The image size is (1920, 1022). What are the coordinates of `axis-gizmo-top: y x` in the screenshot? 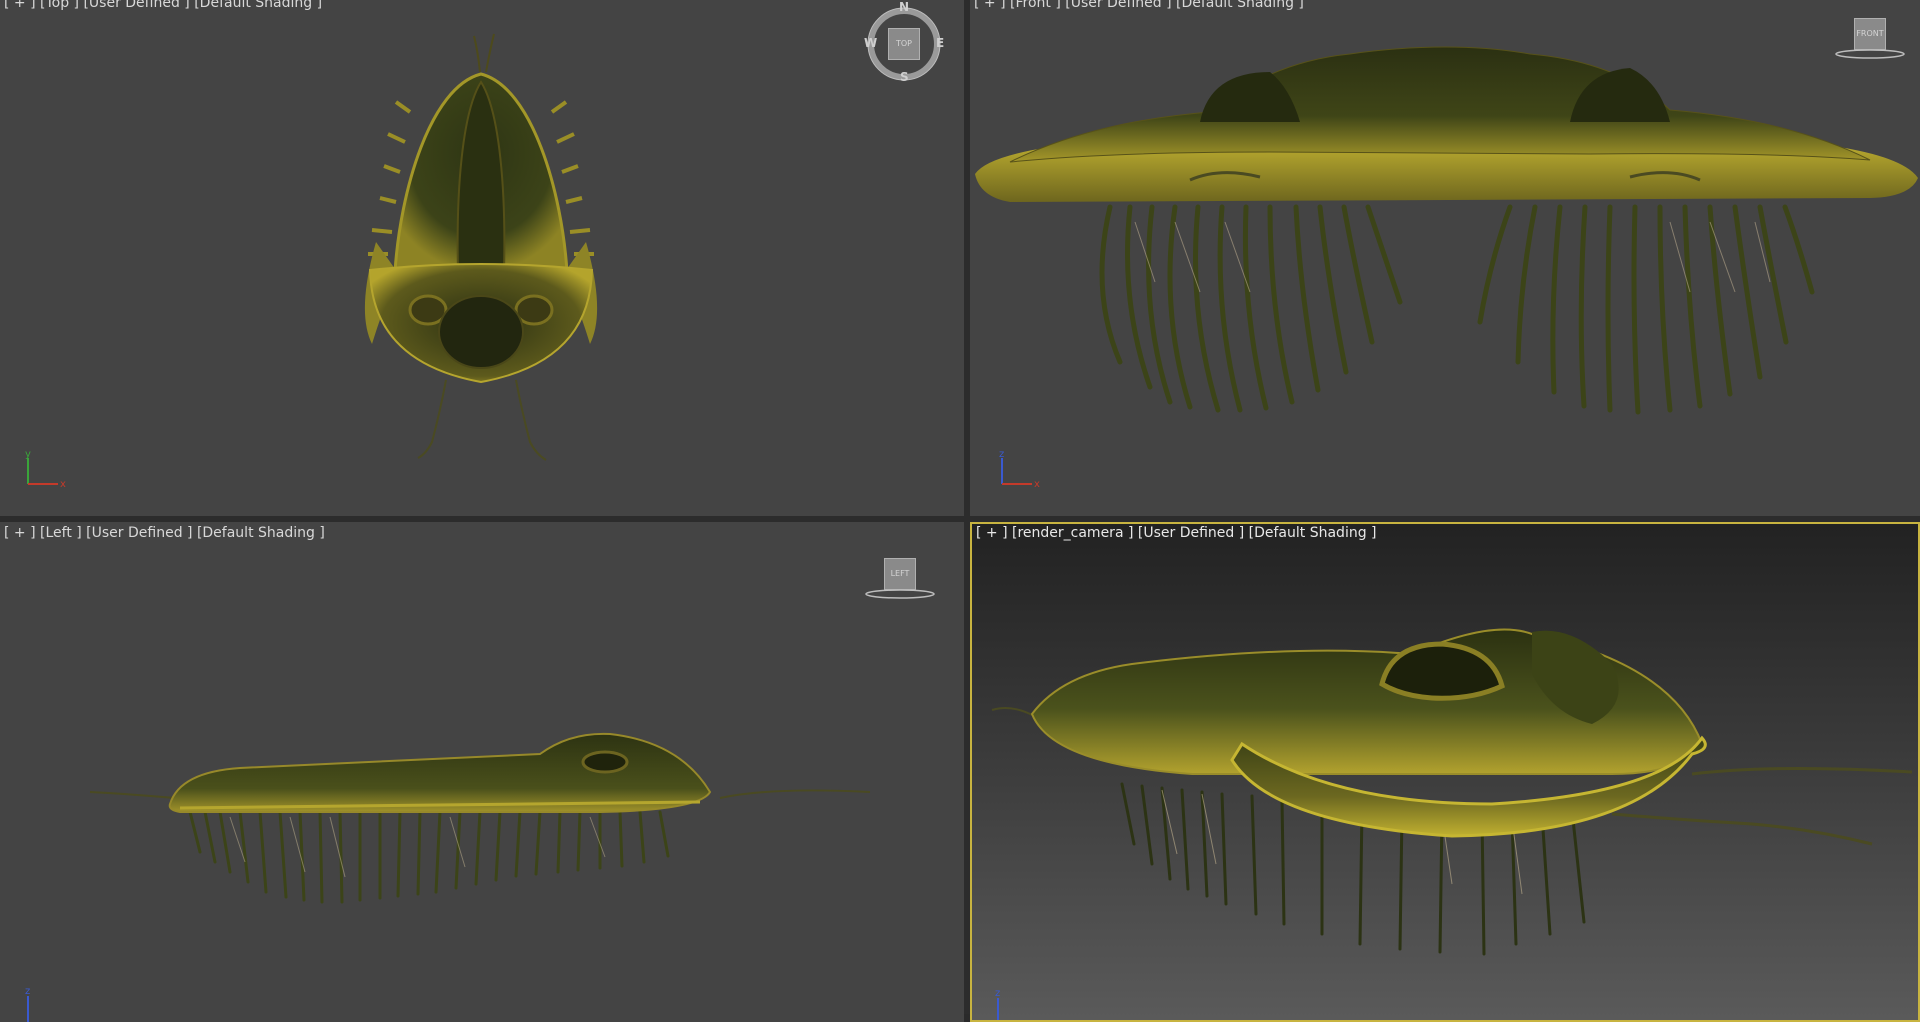 It's located at (45, 469).